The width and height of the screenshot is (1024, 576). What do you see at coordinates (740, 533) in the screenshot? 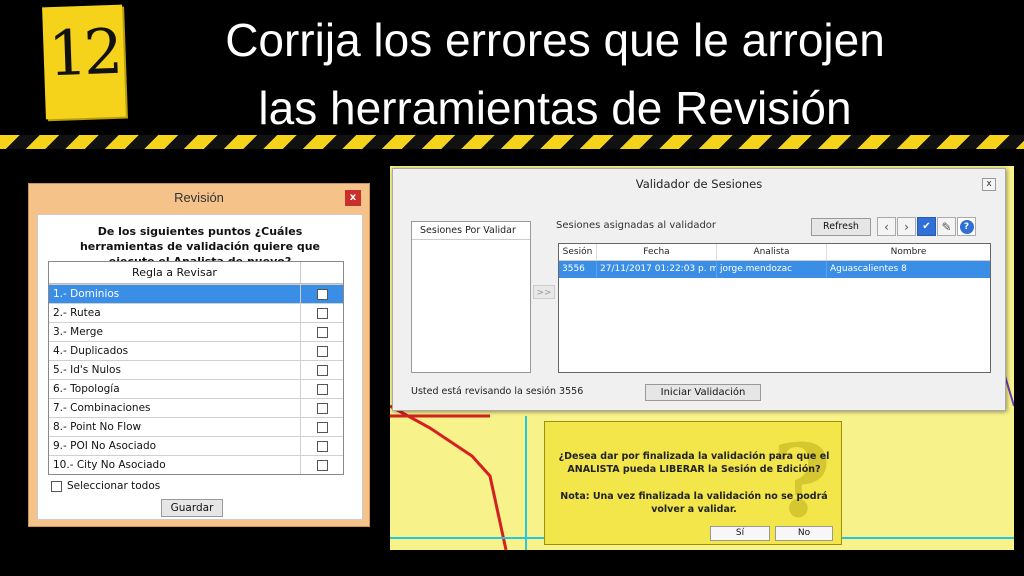
I see `yes-button: Sí` at bounding box center [740, 533].